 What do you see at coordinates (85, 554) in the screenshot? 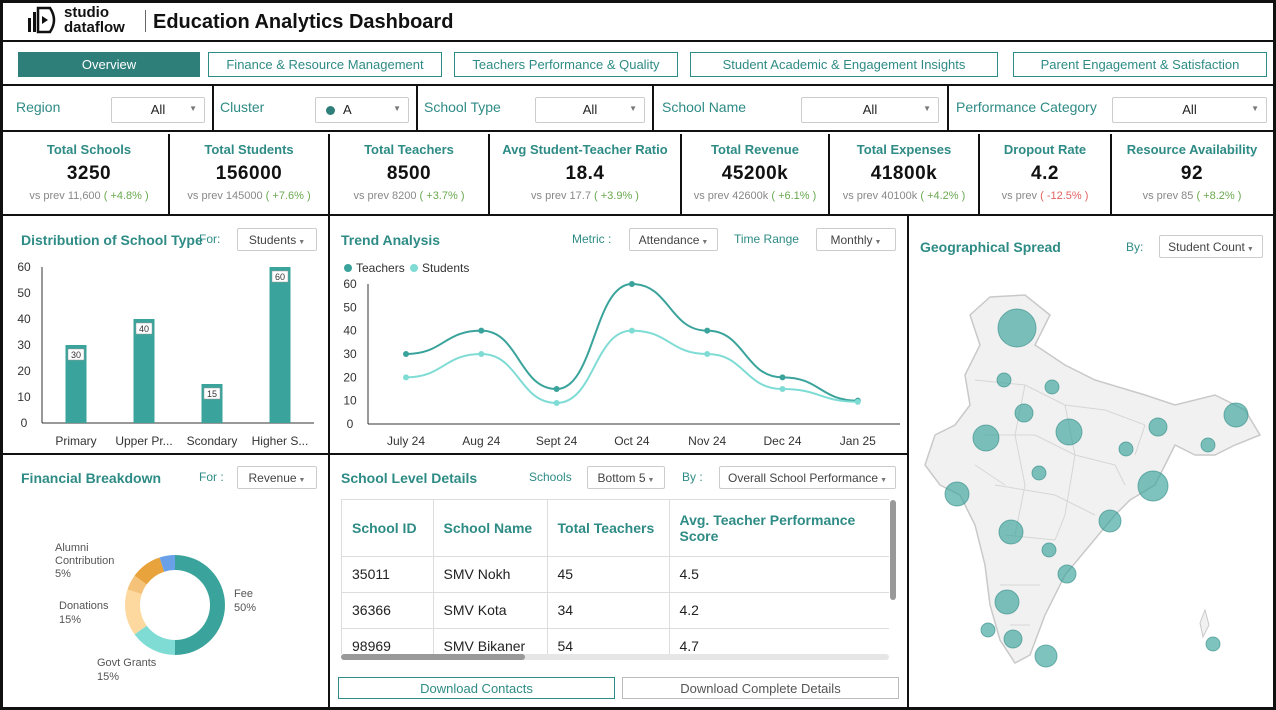
I see `slice-label: Alumni Contribution` at bounding box center [85, 554].